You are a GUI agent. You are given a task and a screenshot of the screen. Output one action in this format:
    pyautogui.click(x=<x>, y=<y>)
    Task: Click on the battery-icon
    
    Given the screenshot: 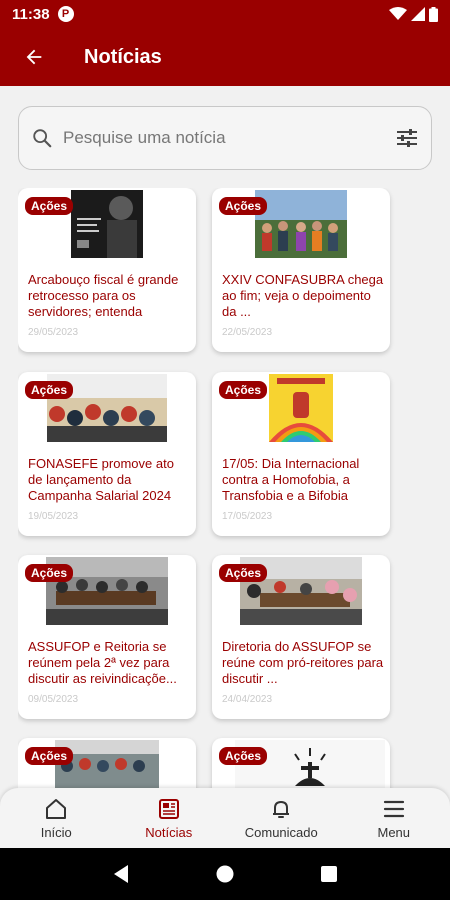 What is the action you would take?
    pyautogui.click(x=433, y=14)
    